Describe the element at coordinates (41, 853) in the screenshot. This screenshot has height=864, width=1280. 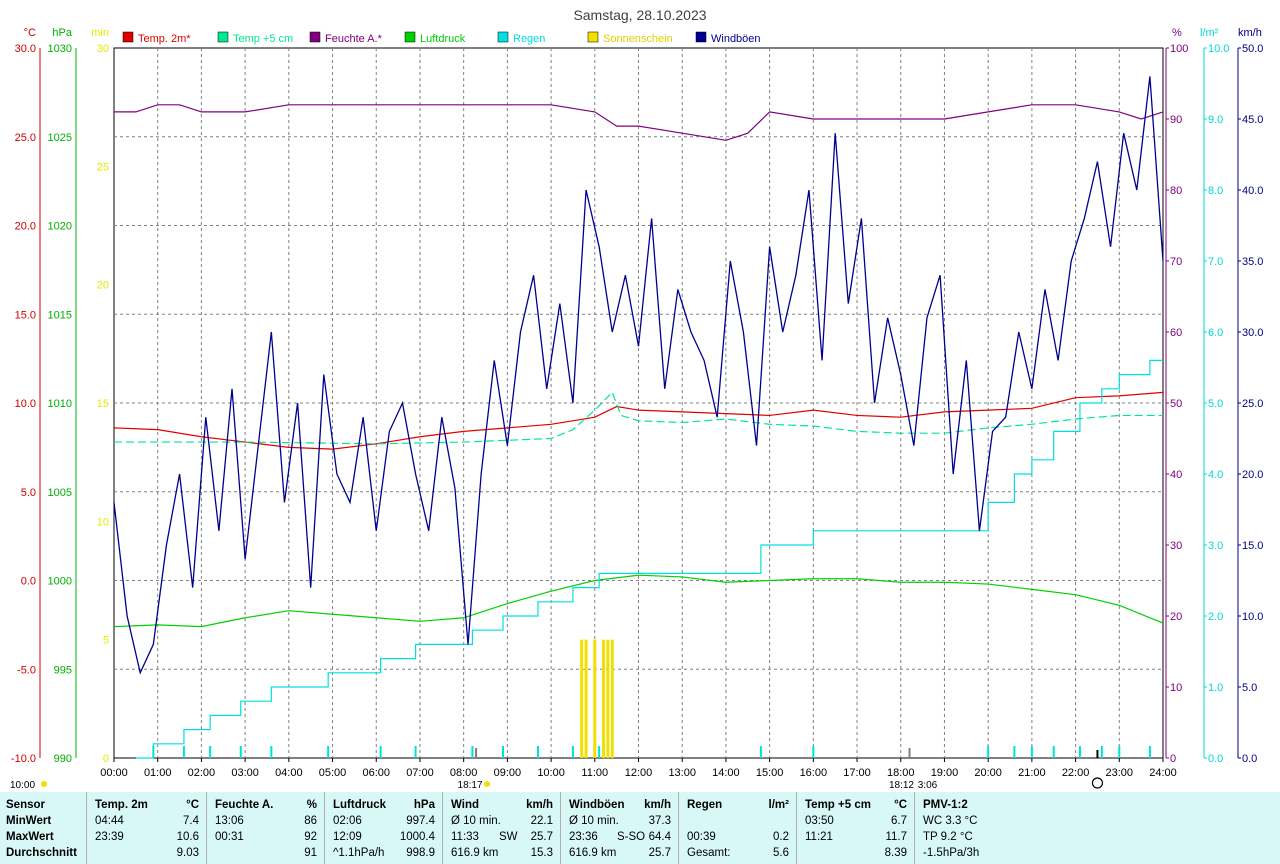
I see `footer-row-label: Durchschnitt` at that location.